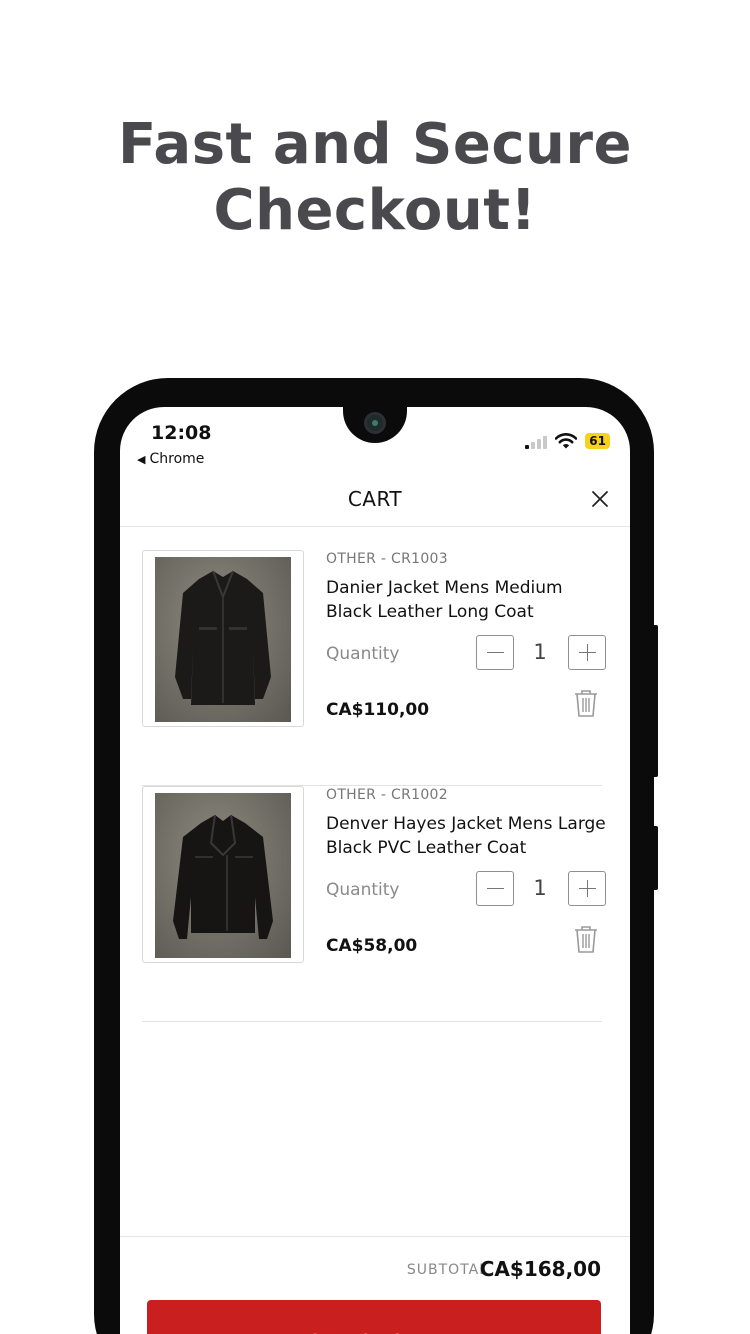 Image resolution: width=750 pixels, height=1334 pixels. Describe the element at coordinates (374, 1317) in the screenshot. I see `checkout-button: CHECKOUT` at that location.